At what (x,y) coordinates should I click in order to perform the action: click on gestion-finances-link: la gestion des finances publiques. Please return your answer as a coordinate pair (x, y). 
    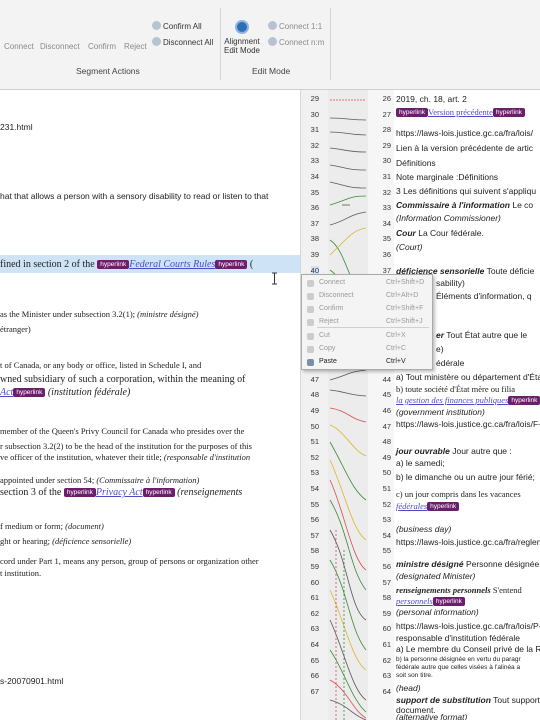
    Looking at the image, I should click on (452, 400).